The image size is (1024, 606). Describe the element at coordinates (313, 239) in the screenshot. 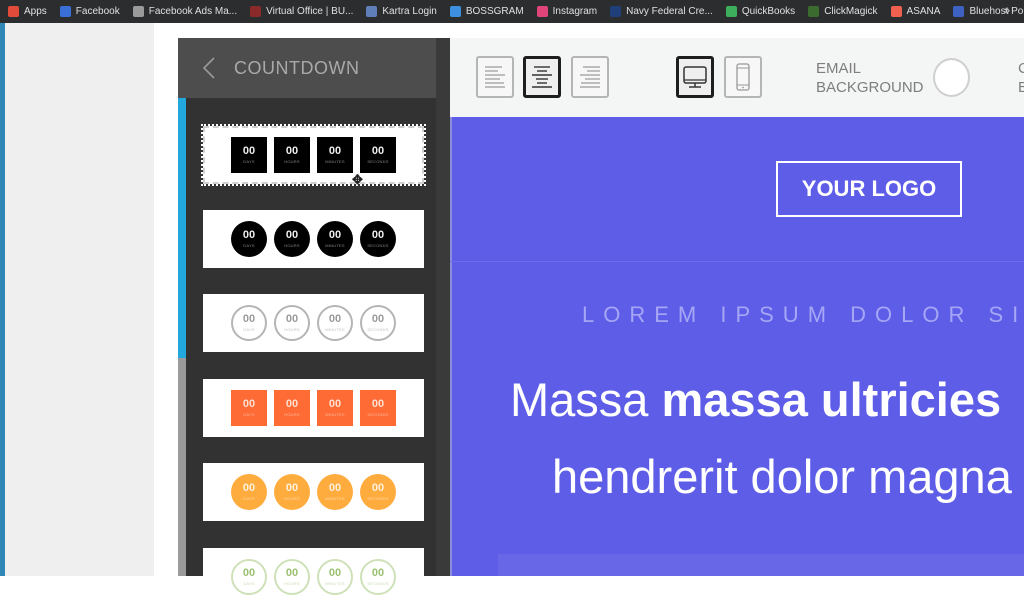

I see `countdown-template-ci-black: 00 DAYS 00 HOURS 00 MINUTES 00 SECONDS` at that location.